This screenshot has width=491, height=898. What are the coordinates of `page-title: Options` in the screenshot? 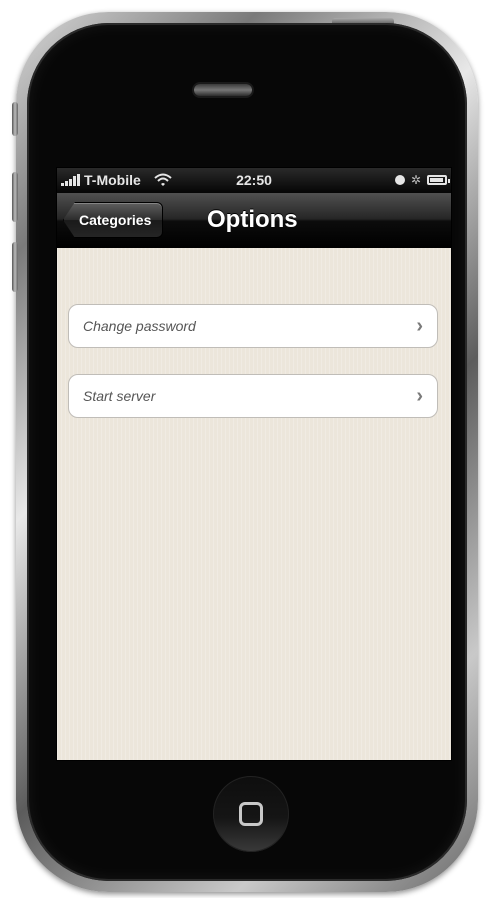 It's located at (252, 219).